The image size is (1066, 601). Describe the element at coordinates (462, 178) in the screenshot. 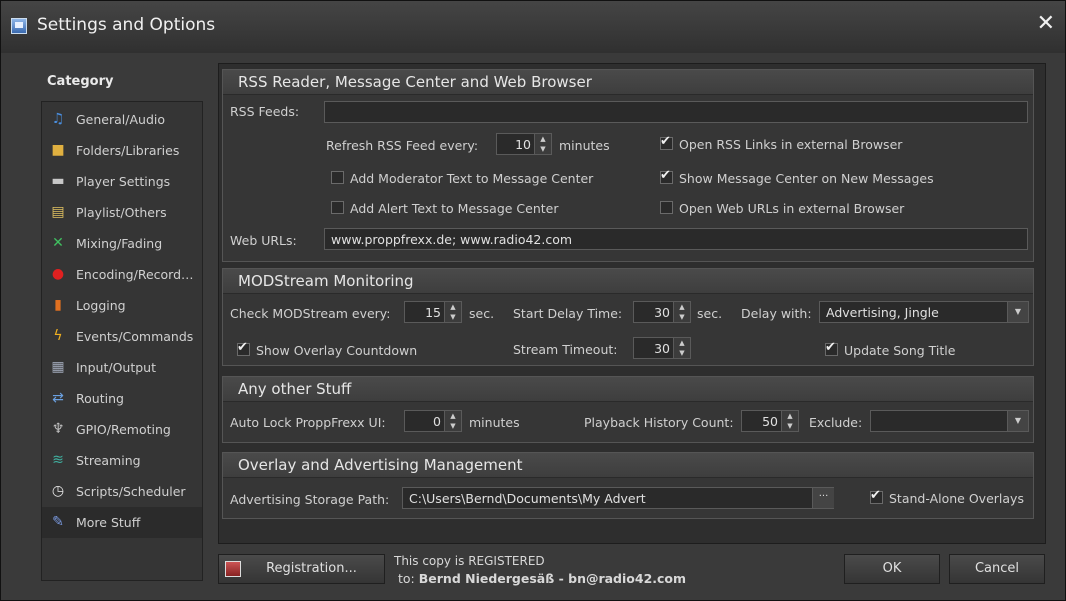

I see `add-moderator-checkbox: Add Moderator Text to Message Center` at that location.